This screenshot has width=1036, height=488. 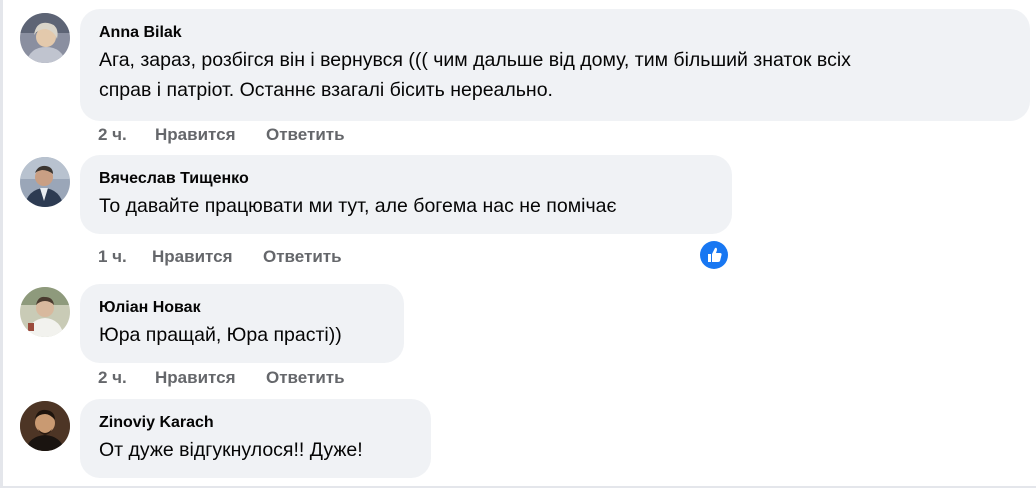 What do you see at coordinates (555, 33) in the screenshot?
I see `comment-author: Anna Bilak` at bounding box center [555, 33].